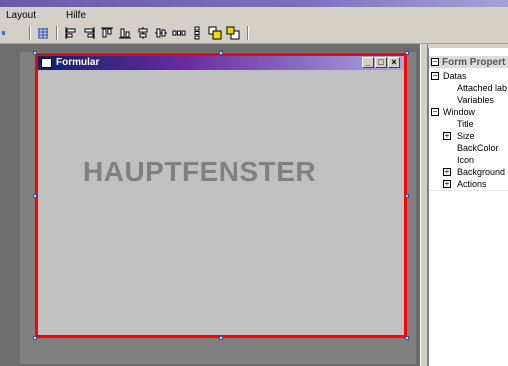 This screenshot has width=508, height=366. Describe the element at coordinates (468, 76) in the screenshot. I see `prop-row-datas: − Datas` at that location.